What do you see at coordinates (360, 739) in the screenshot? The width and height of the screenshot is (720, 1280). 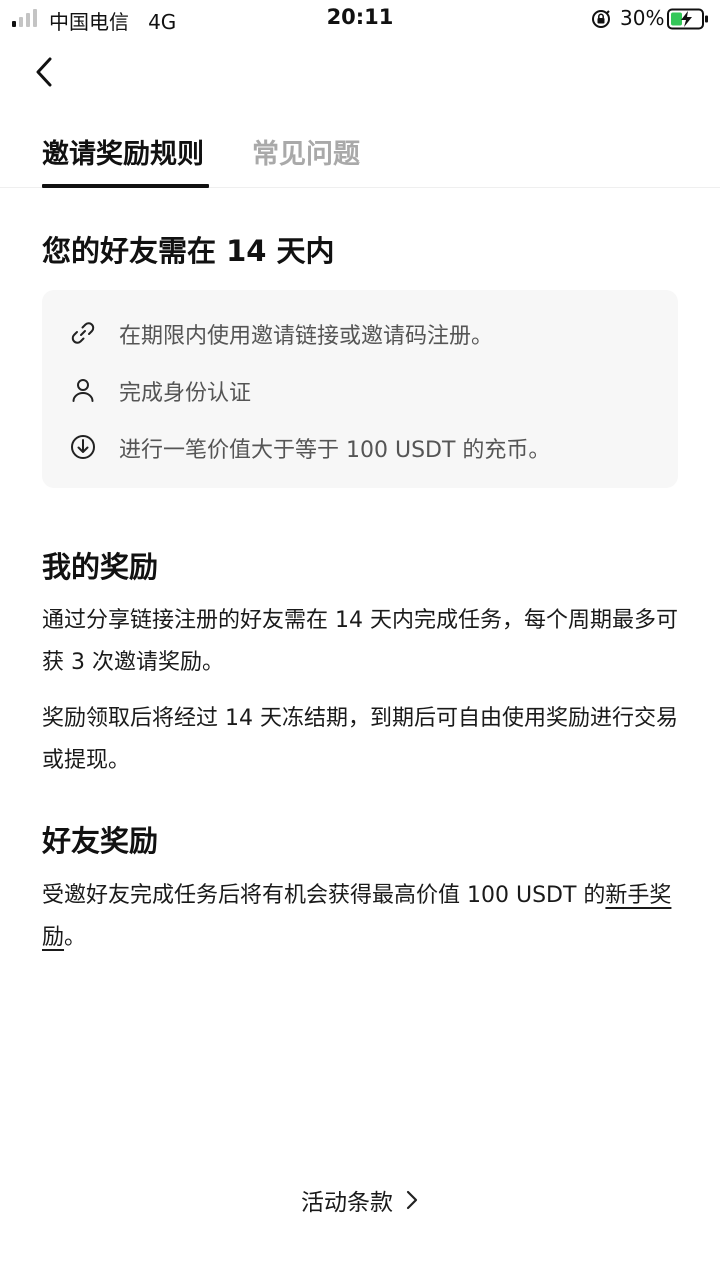 I see `my-reward-para-2: 奖励领取后将经过 14 天冻结期，到期后可自由使用奖励进行交易或提现。` at bounding box center [360, 739].